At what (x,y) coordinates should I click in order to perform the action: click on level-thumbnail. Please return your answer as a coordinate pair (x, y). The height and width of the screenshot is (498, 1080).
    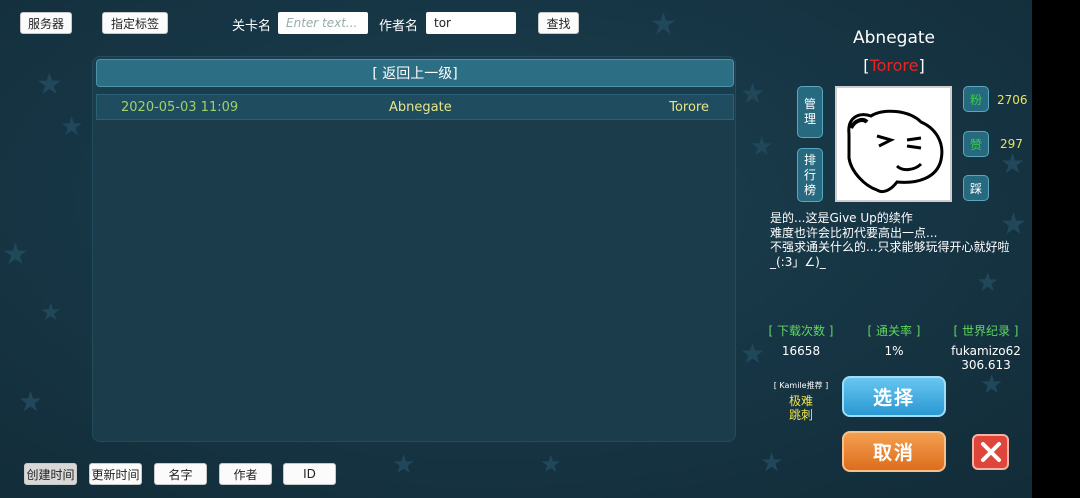
    Looking at the image, I should click on (893, 144).